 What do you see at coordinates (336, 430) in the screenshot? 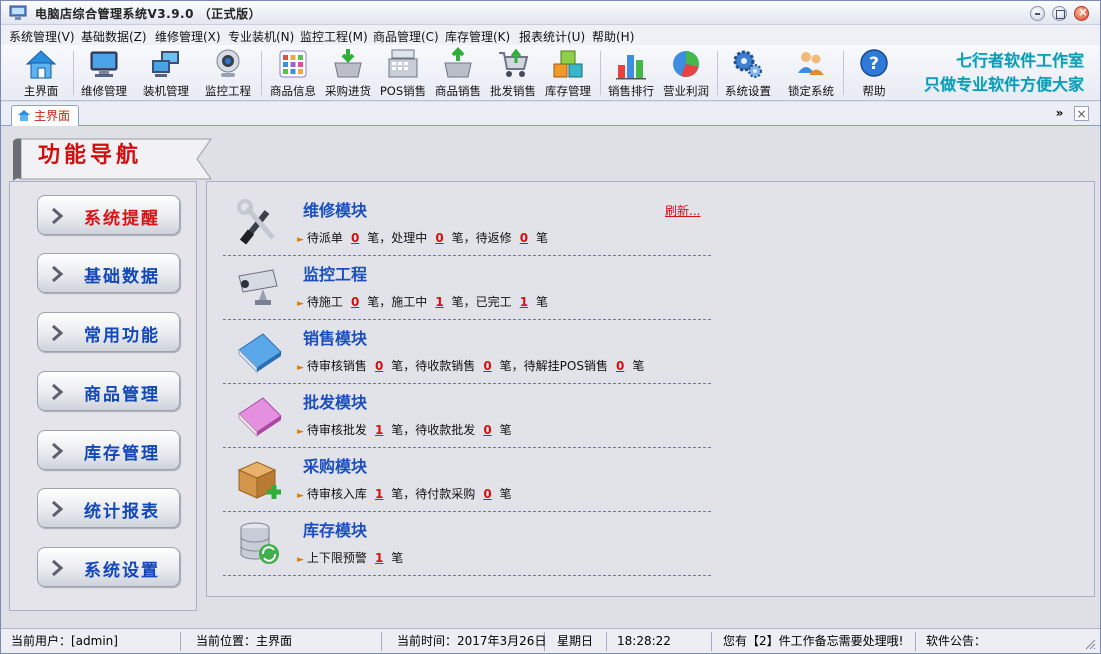
I see `stat-label: 待审核批发` at bounding box center [336, 430].